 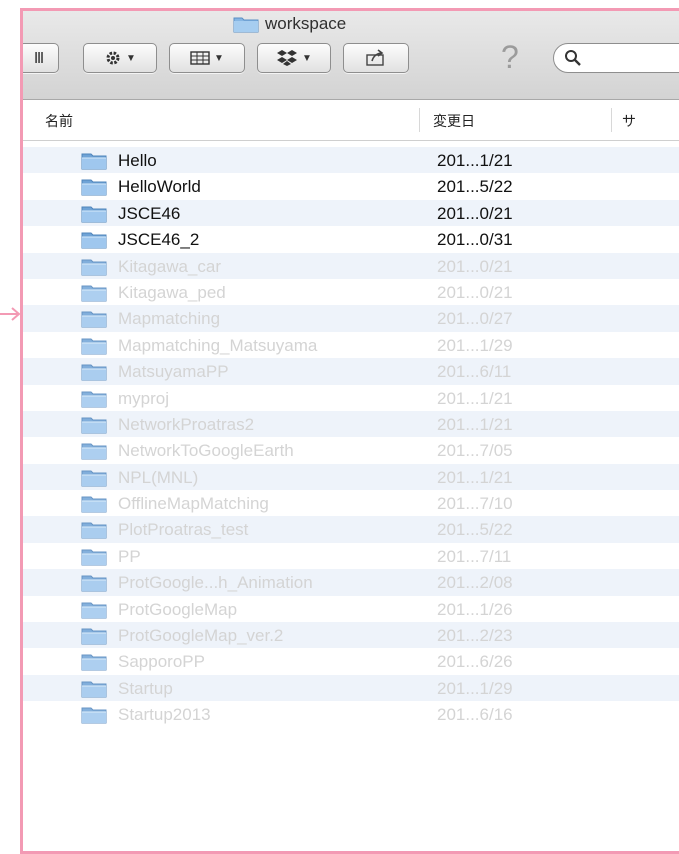 I want to click on magnifier-icon, so click(x=573, y=58).